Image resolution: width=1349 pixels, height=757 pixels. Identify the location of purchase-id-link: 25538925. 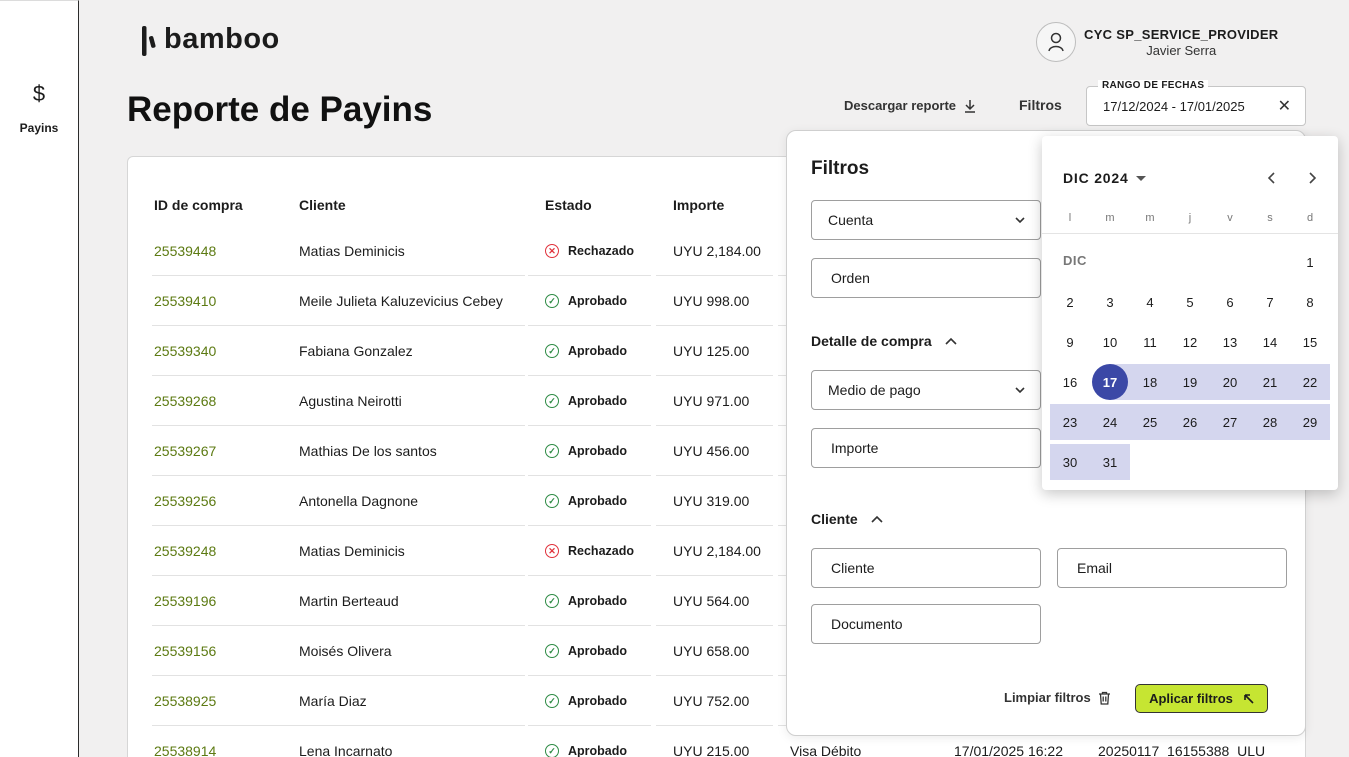
(185, 701).